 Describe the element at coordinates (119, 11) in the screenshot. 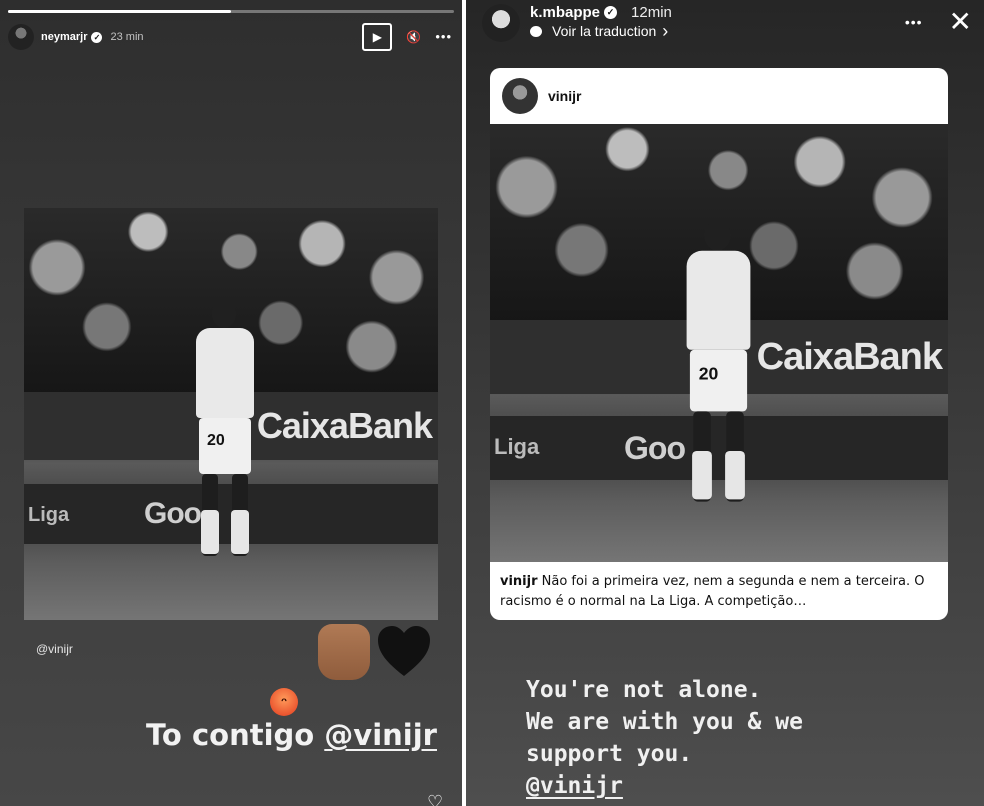

I see `story-progress-fill` at that location.